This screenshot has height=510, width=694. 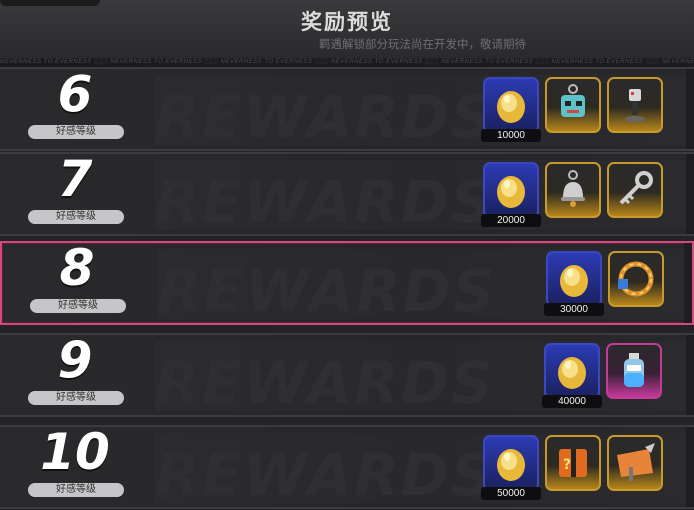 What do you see at coordinates (75, 453) in the screenshot?
I see `affinity-level-number: 10` at bounding box center [75, 453].